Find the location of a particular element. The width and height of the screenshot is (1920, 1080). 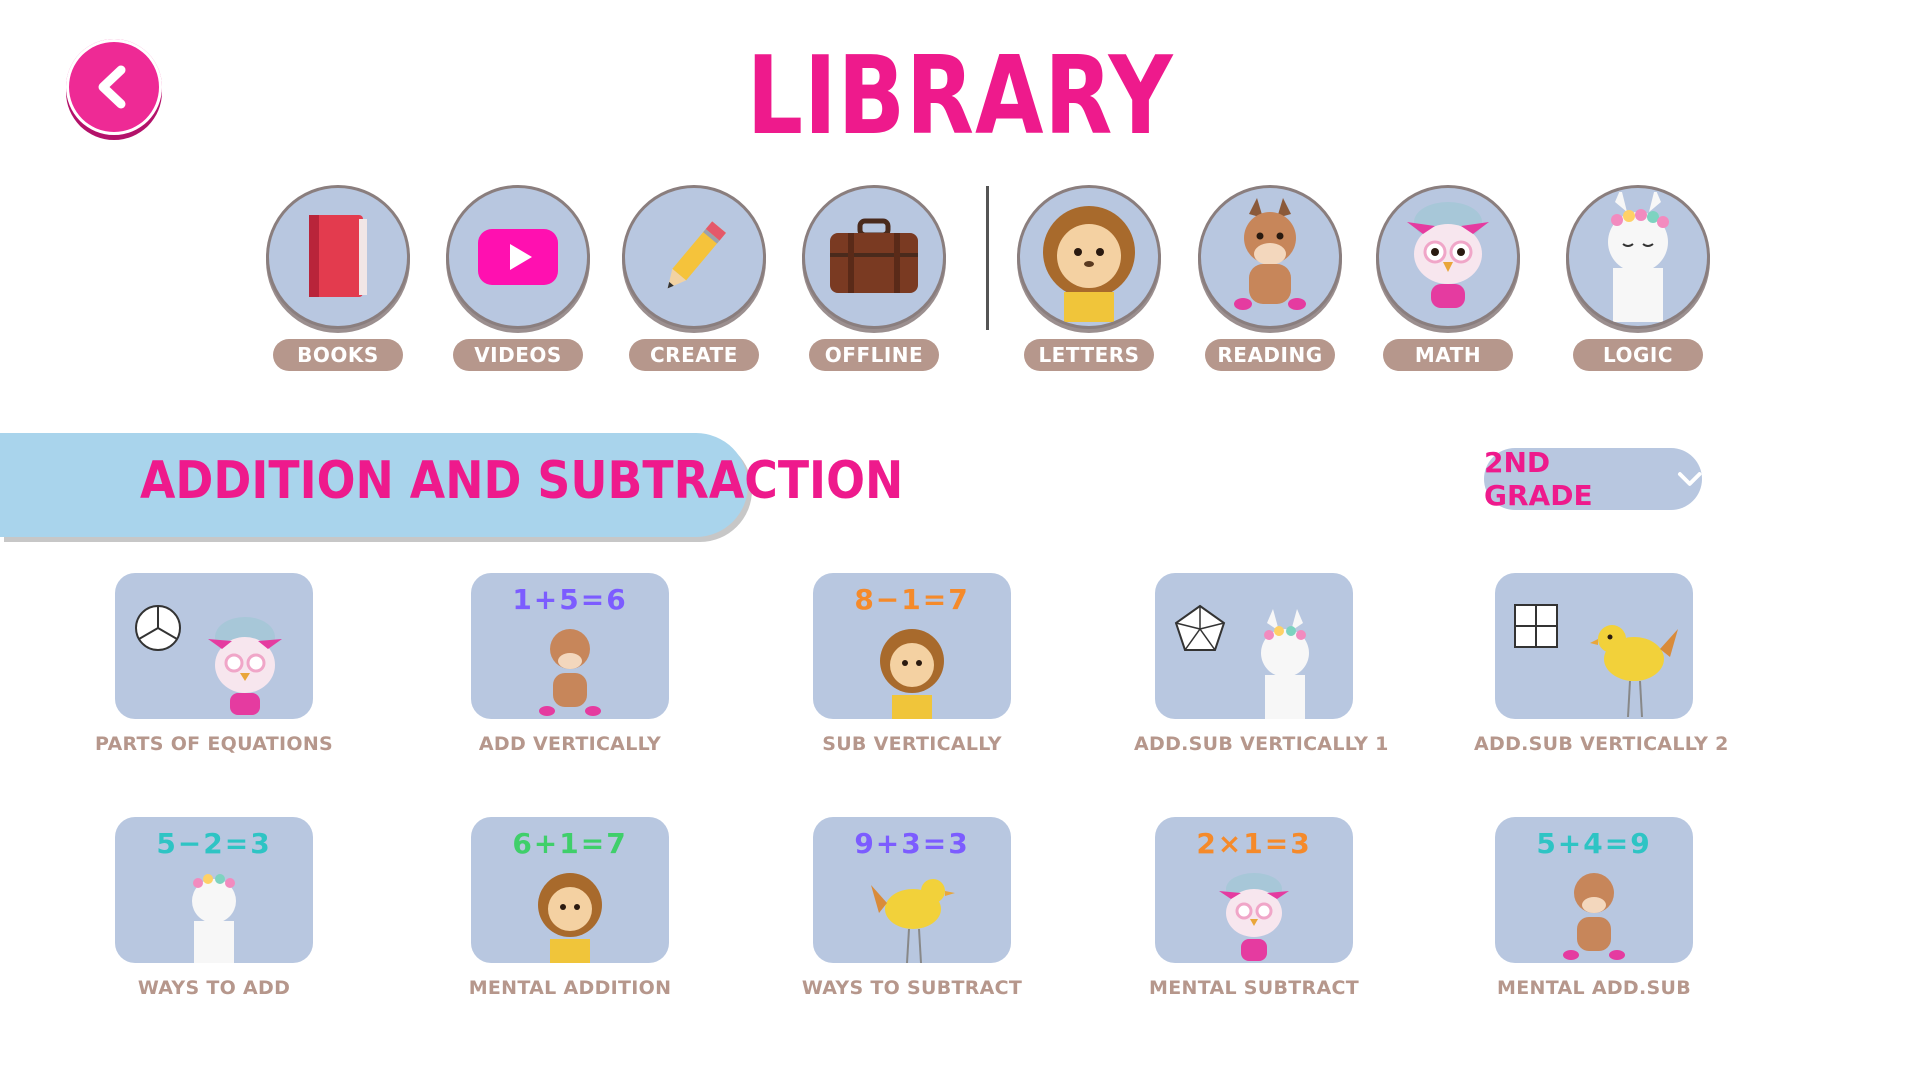

lesson-tile-sub-vertically: 8−1=7 SUB VERTICALLY is located at coordinates (912, 664).